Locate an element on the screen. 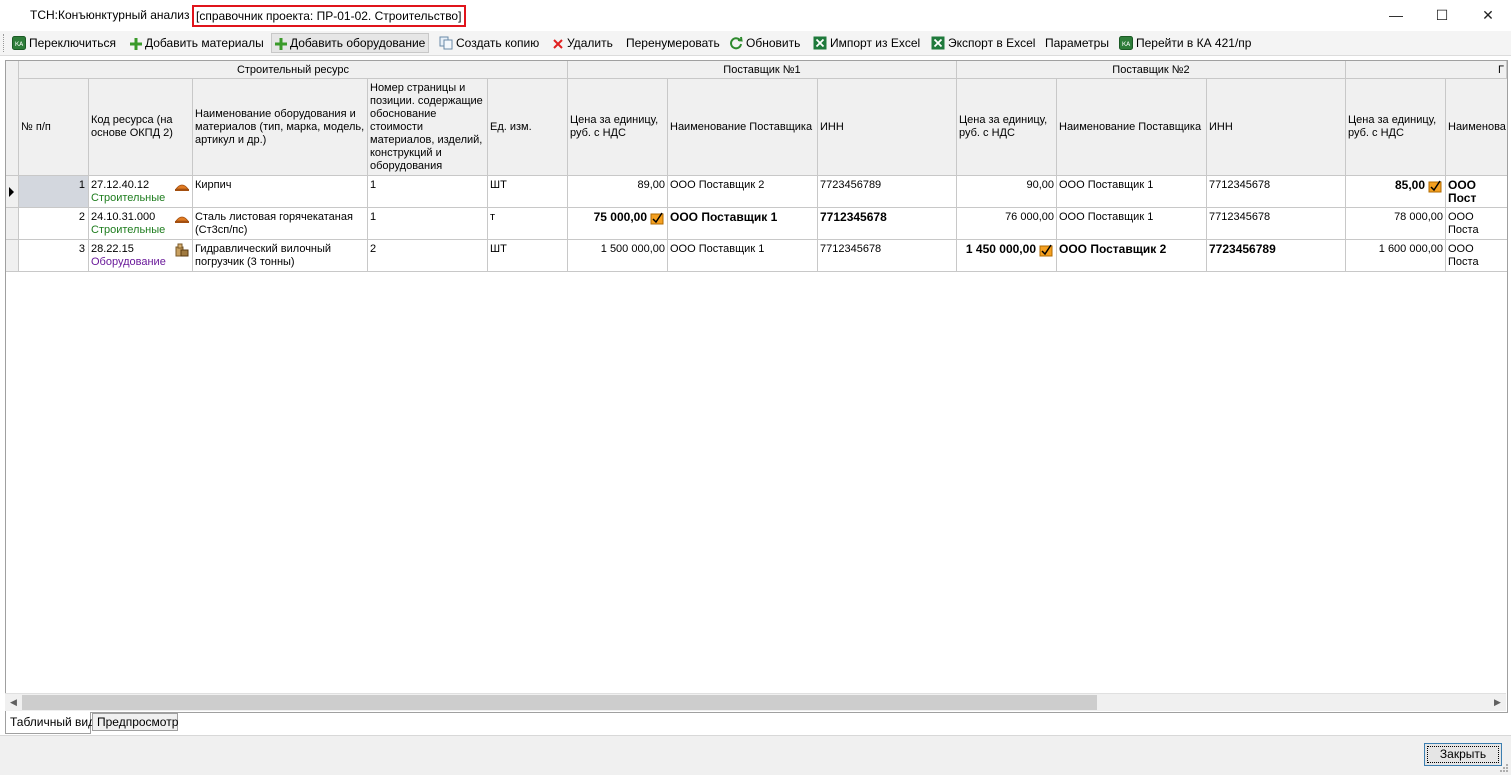  params-button: Параметры is located at coordinates (1077, 43).